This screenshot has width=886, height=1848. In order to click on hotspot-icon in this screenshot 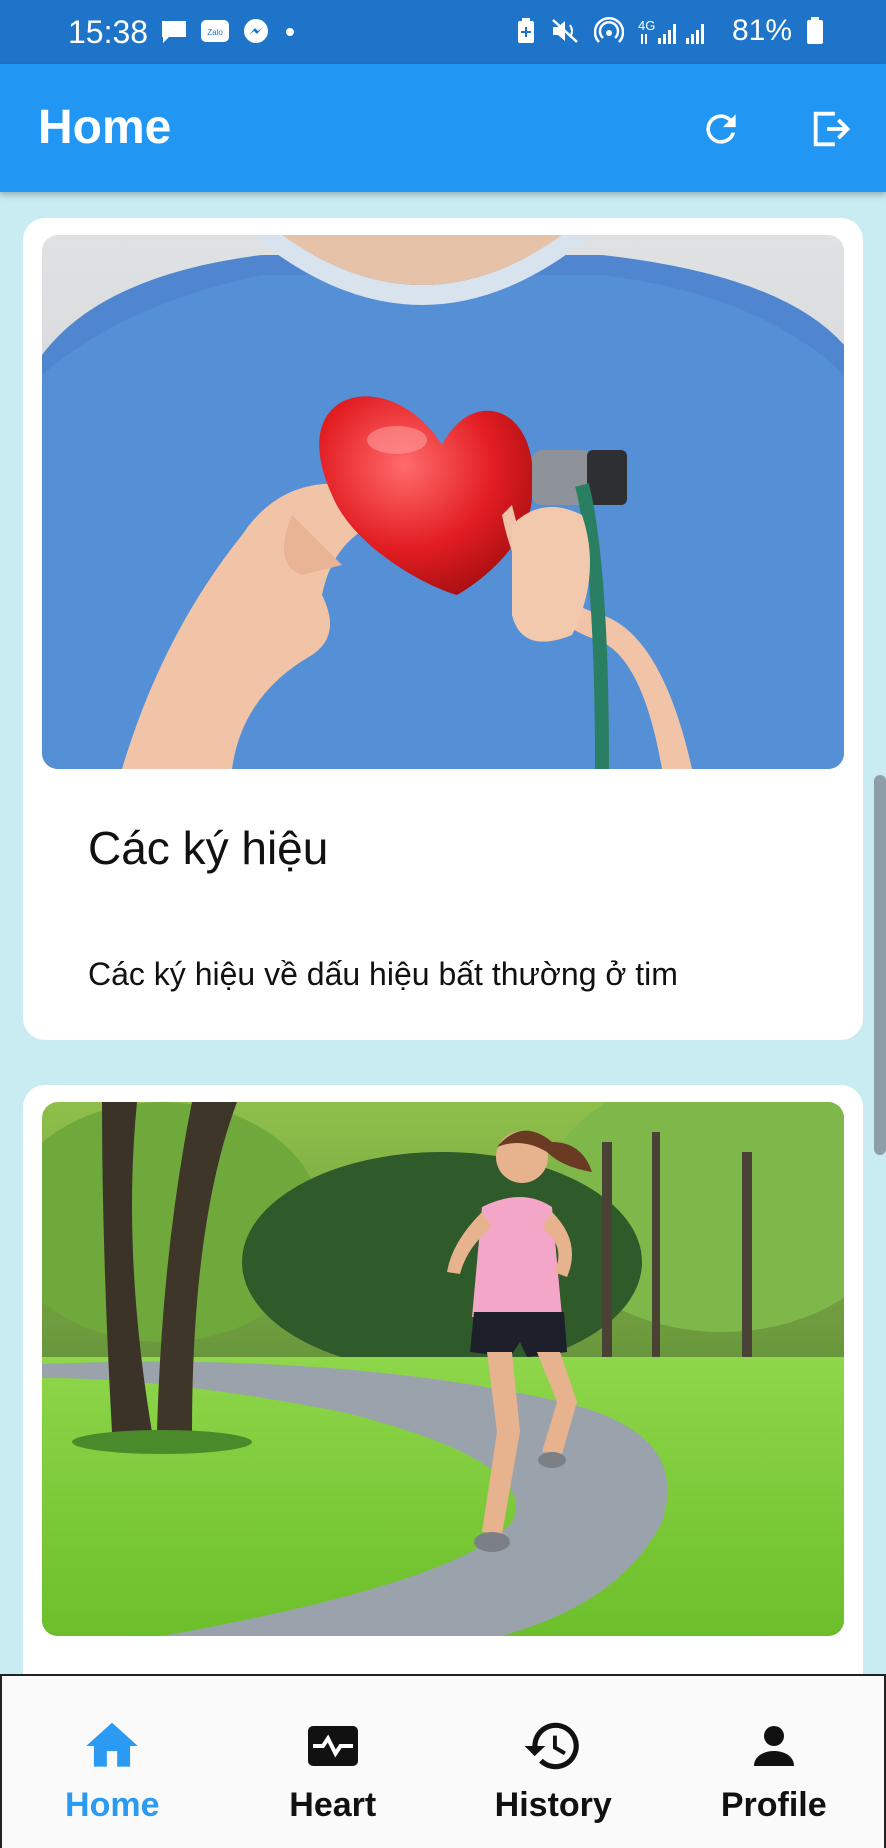, I will do `click(608, 29)`.